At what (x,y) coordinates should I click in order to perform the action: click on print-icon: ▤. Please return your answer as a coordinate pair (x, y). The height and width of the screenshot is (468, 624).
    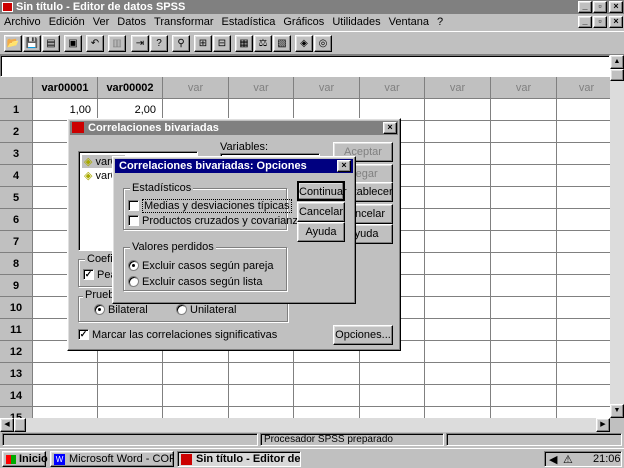
    Looking at the image, I should click on (51, 43).